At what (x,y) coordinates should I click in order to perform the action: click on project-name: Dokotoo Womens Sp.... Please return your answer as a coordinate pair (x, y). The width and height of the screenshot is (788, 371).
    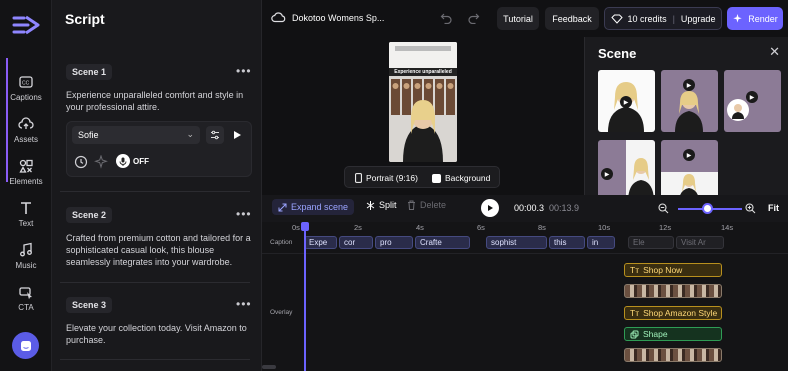
    Looking at the image, I should click on (338, 18).